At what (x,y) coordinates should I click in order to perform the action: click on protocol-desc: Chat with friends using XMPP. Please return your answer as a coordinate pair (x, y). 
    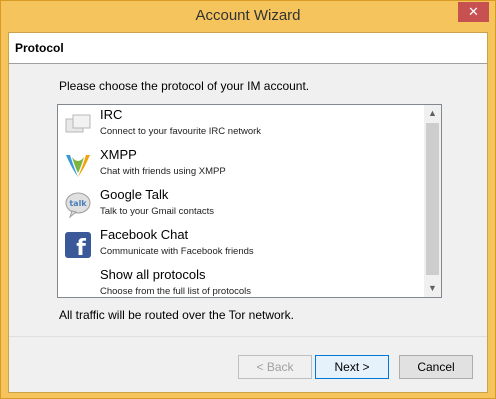
    Looking at the image, I should click on (163, 171).